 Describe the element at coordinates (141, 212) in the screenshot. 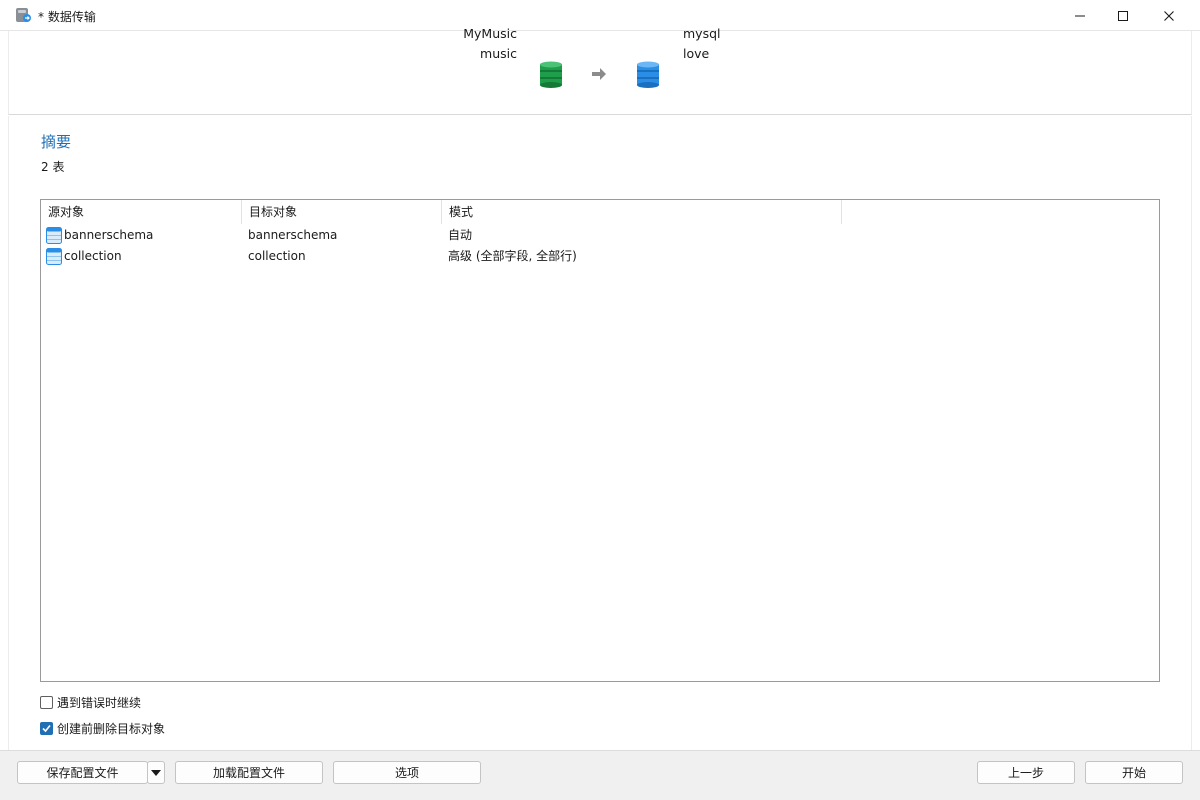

I see `column-header-source: 源对象` at that location.